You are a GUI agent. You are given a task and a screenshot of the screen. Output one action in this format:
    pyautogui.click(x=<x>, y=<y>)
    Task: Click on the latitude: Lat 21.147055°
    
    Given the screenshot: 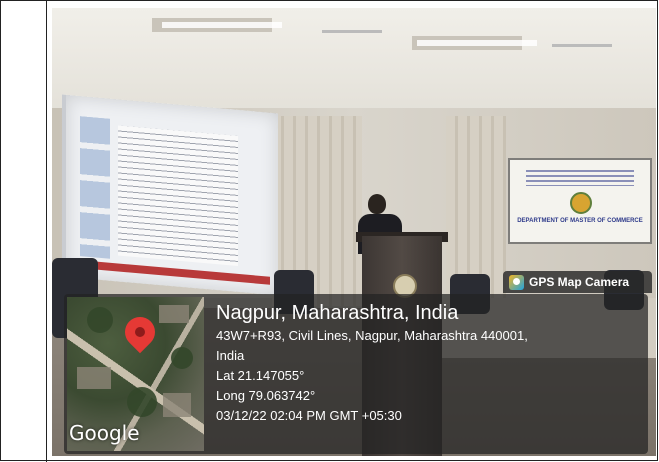 What is the action you would take?
    pyautogui.click(x=260, y=375)
    